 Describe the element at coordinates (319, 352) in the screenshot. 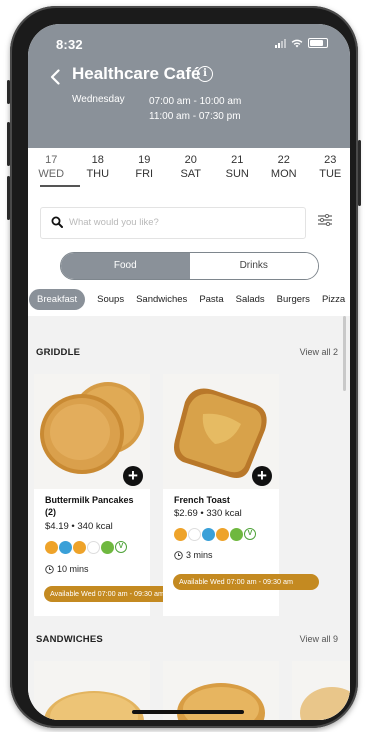

I see `view-all-griddle: View all 2` at that location.